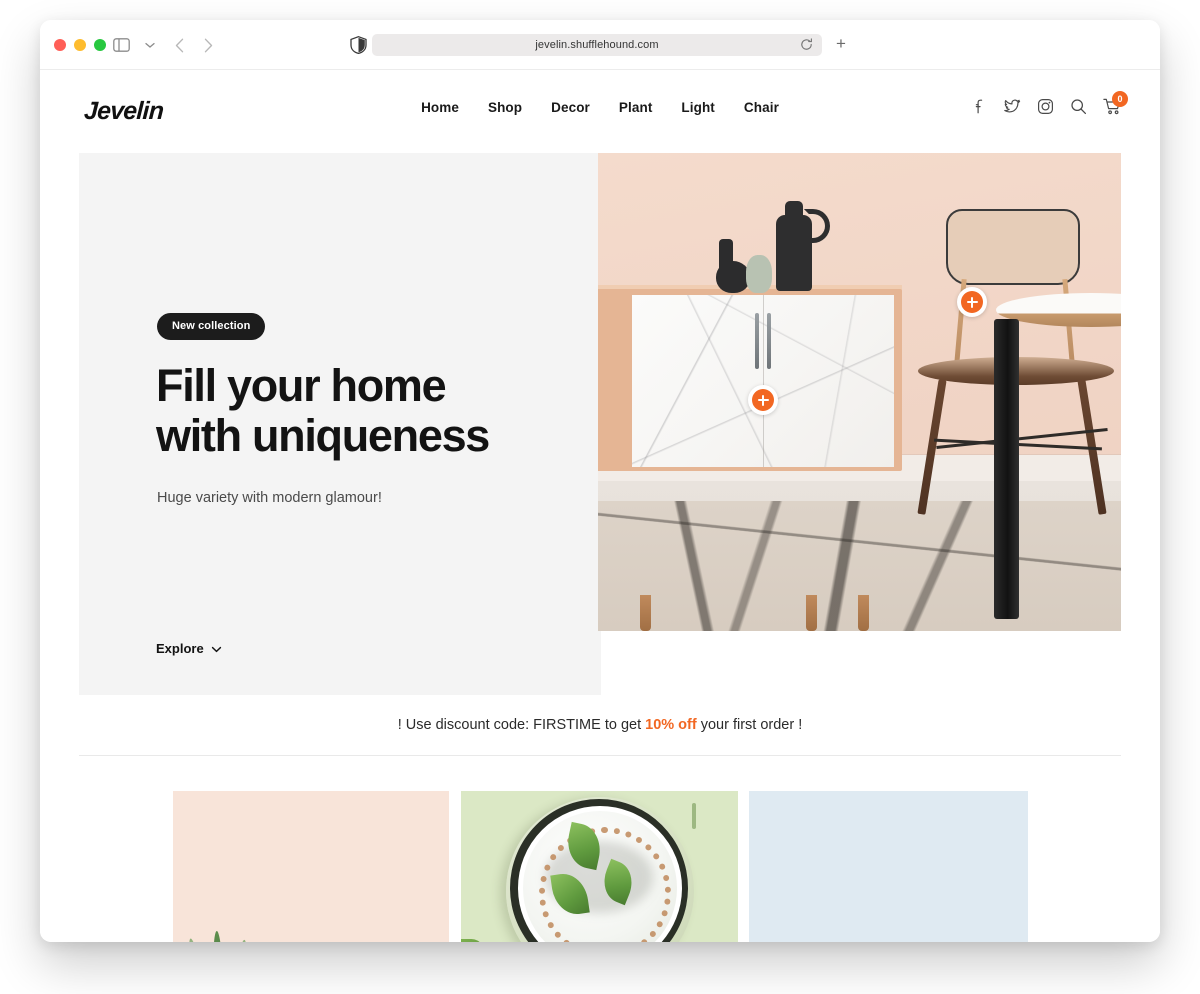  What do you see at coordinates (123, 111) in the screenshot?
I see `site-logo: Jevelin` at bounding box center [123, 111].